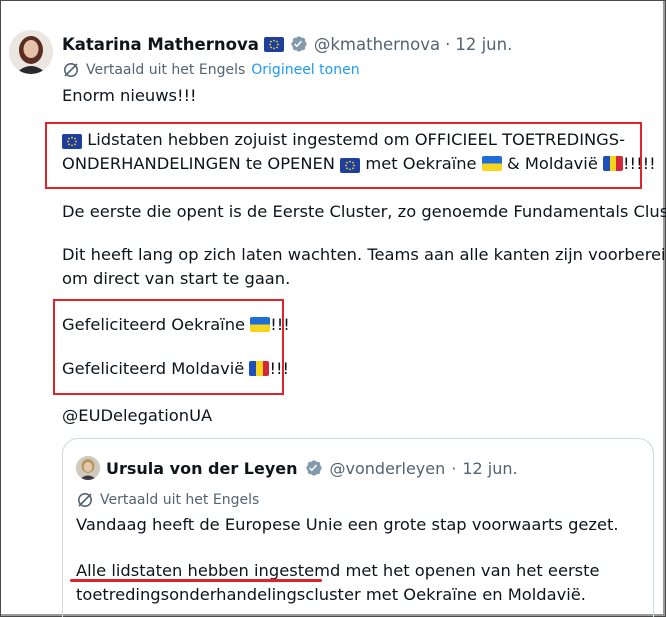 The width and height of the screenshot is (666, 617). I want to click on author-handle: @kmathernova, so click(377, 44).